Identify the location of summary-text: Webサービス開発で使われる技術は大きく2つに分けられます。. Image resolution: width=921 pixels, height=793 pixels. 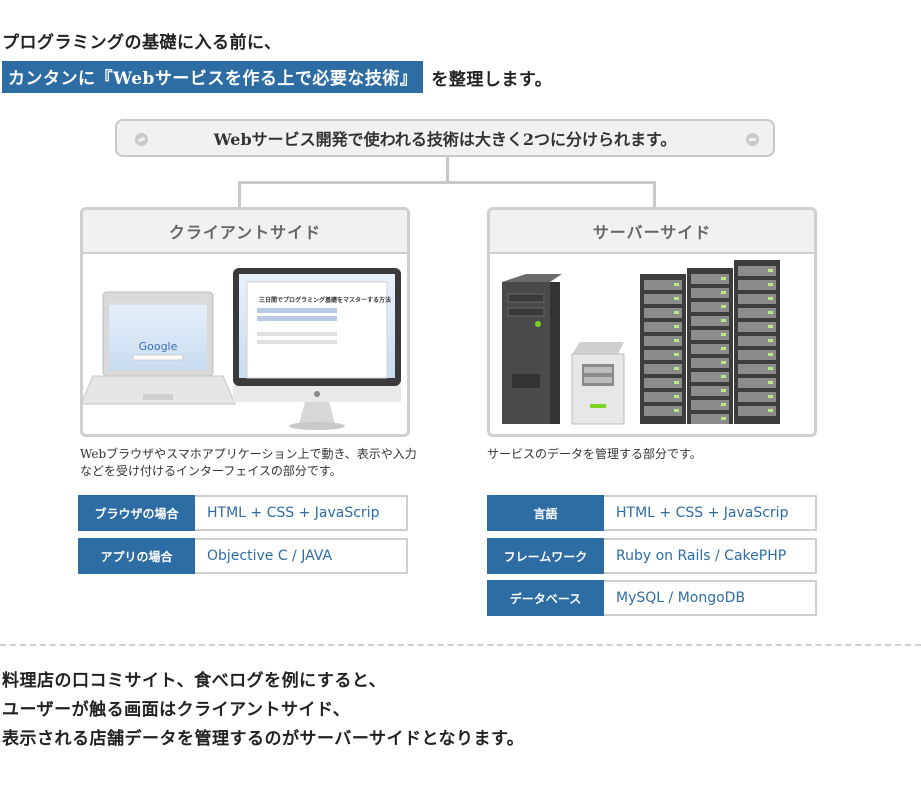
(445, 139).